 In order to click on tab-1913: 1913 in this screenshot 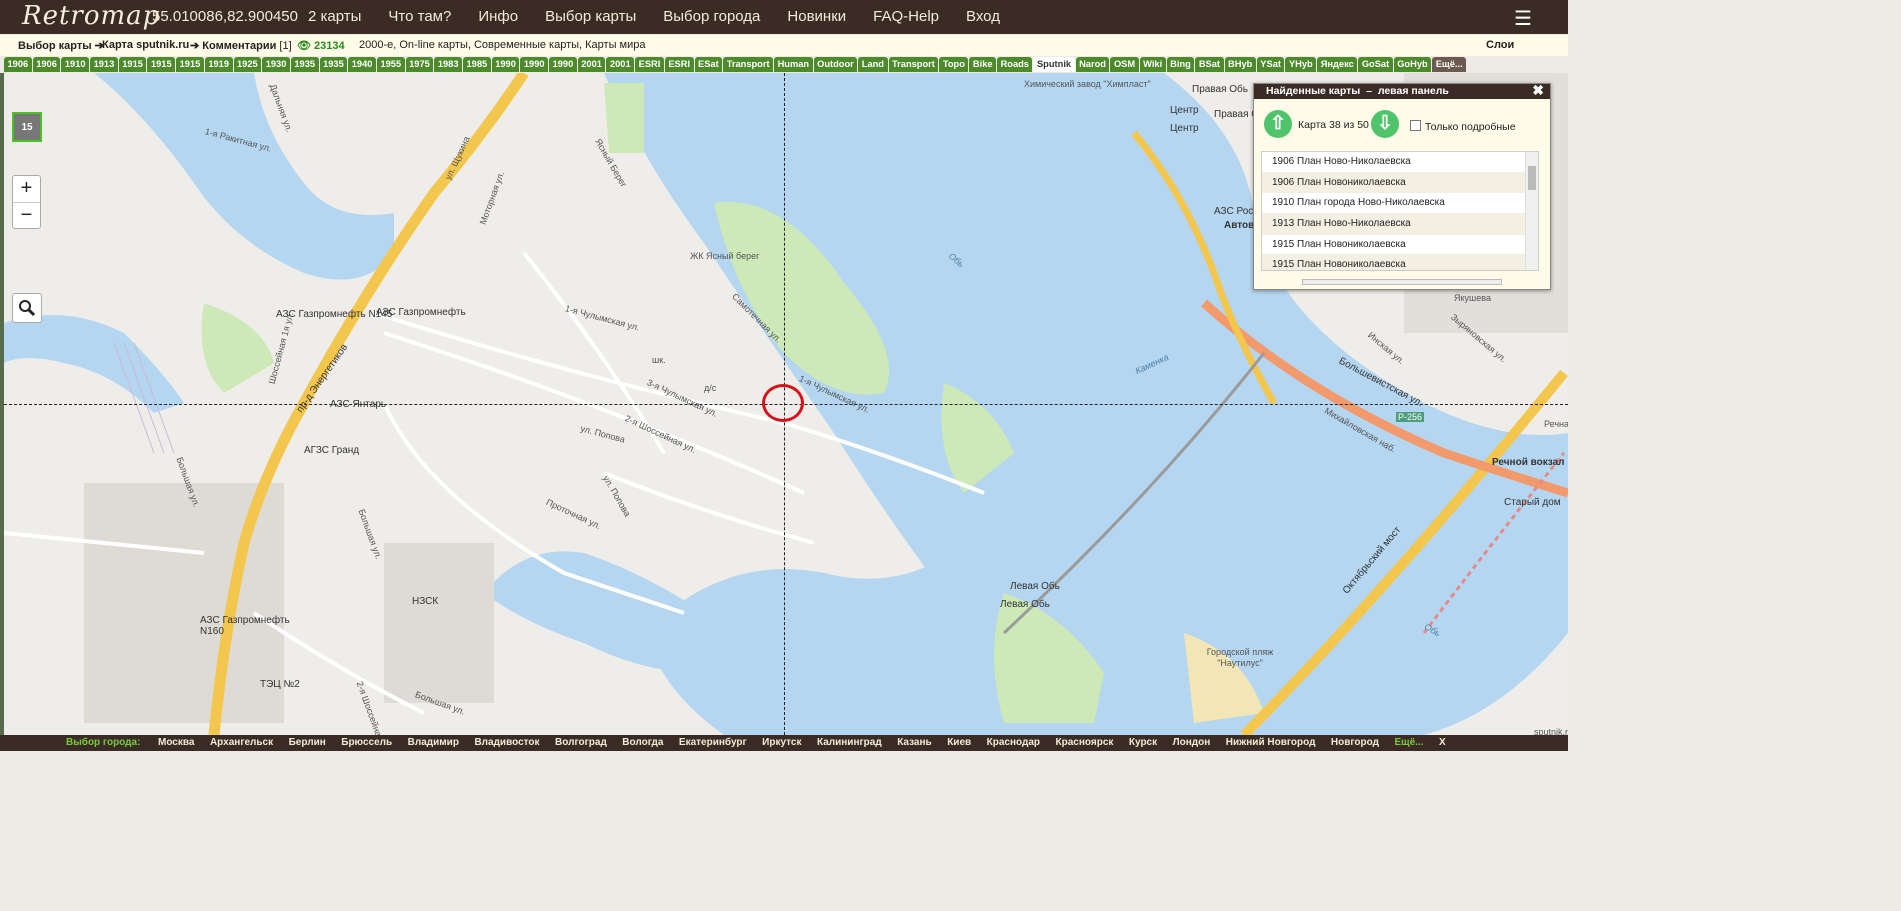, I will do `click(104, 64)`.